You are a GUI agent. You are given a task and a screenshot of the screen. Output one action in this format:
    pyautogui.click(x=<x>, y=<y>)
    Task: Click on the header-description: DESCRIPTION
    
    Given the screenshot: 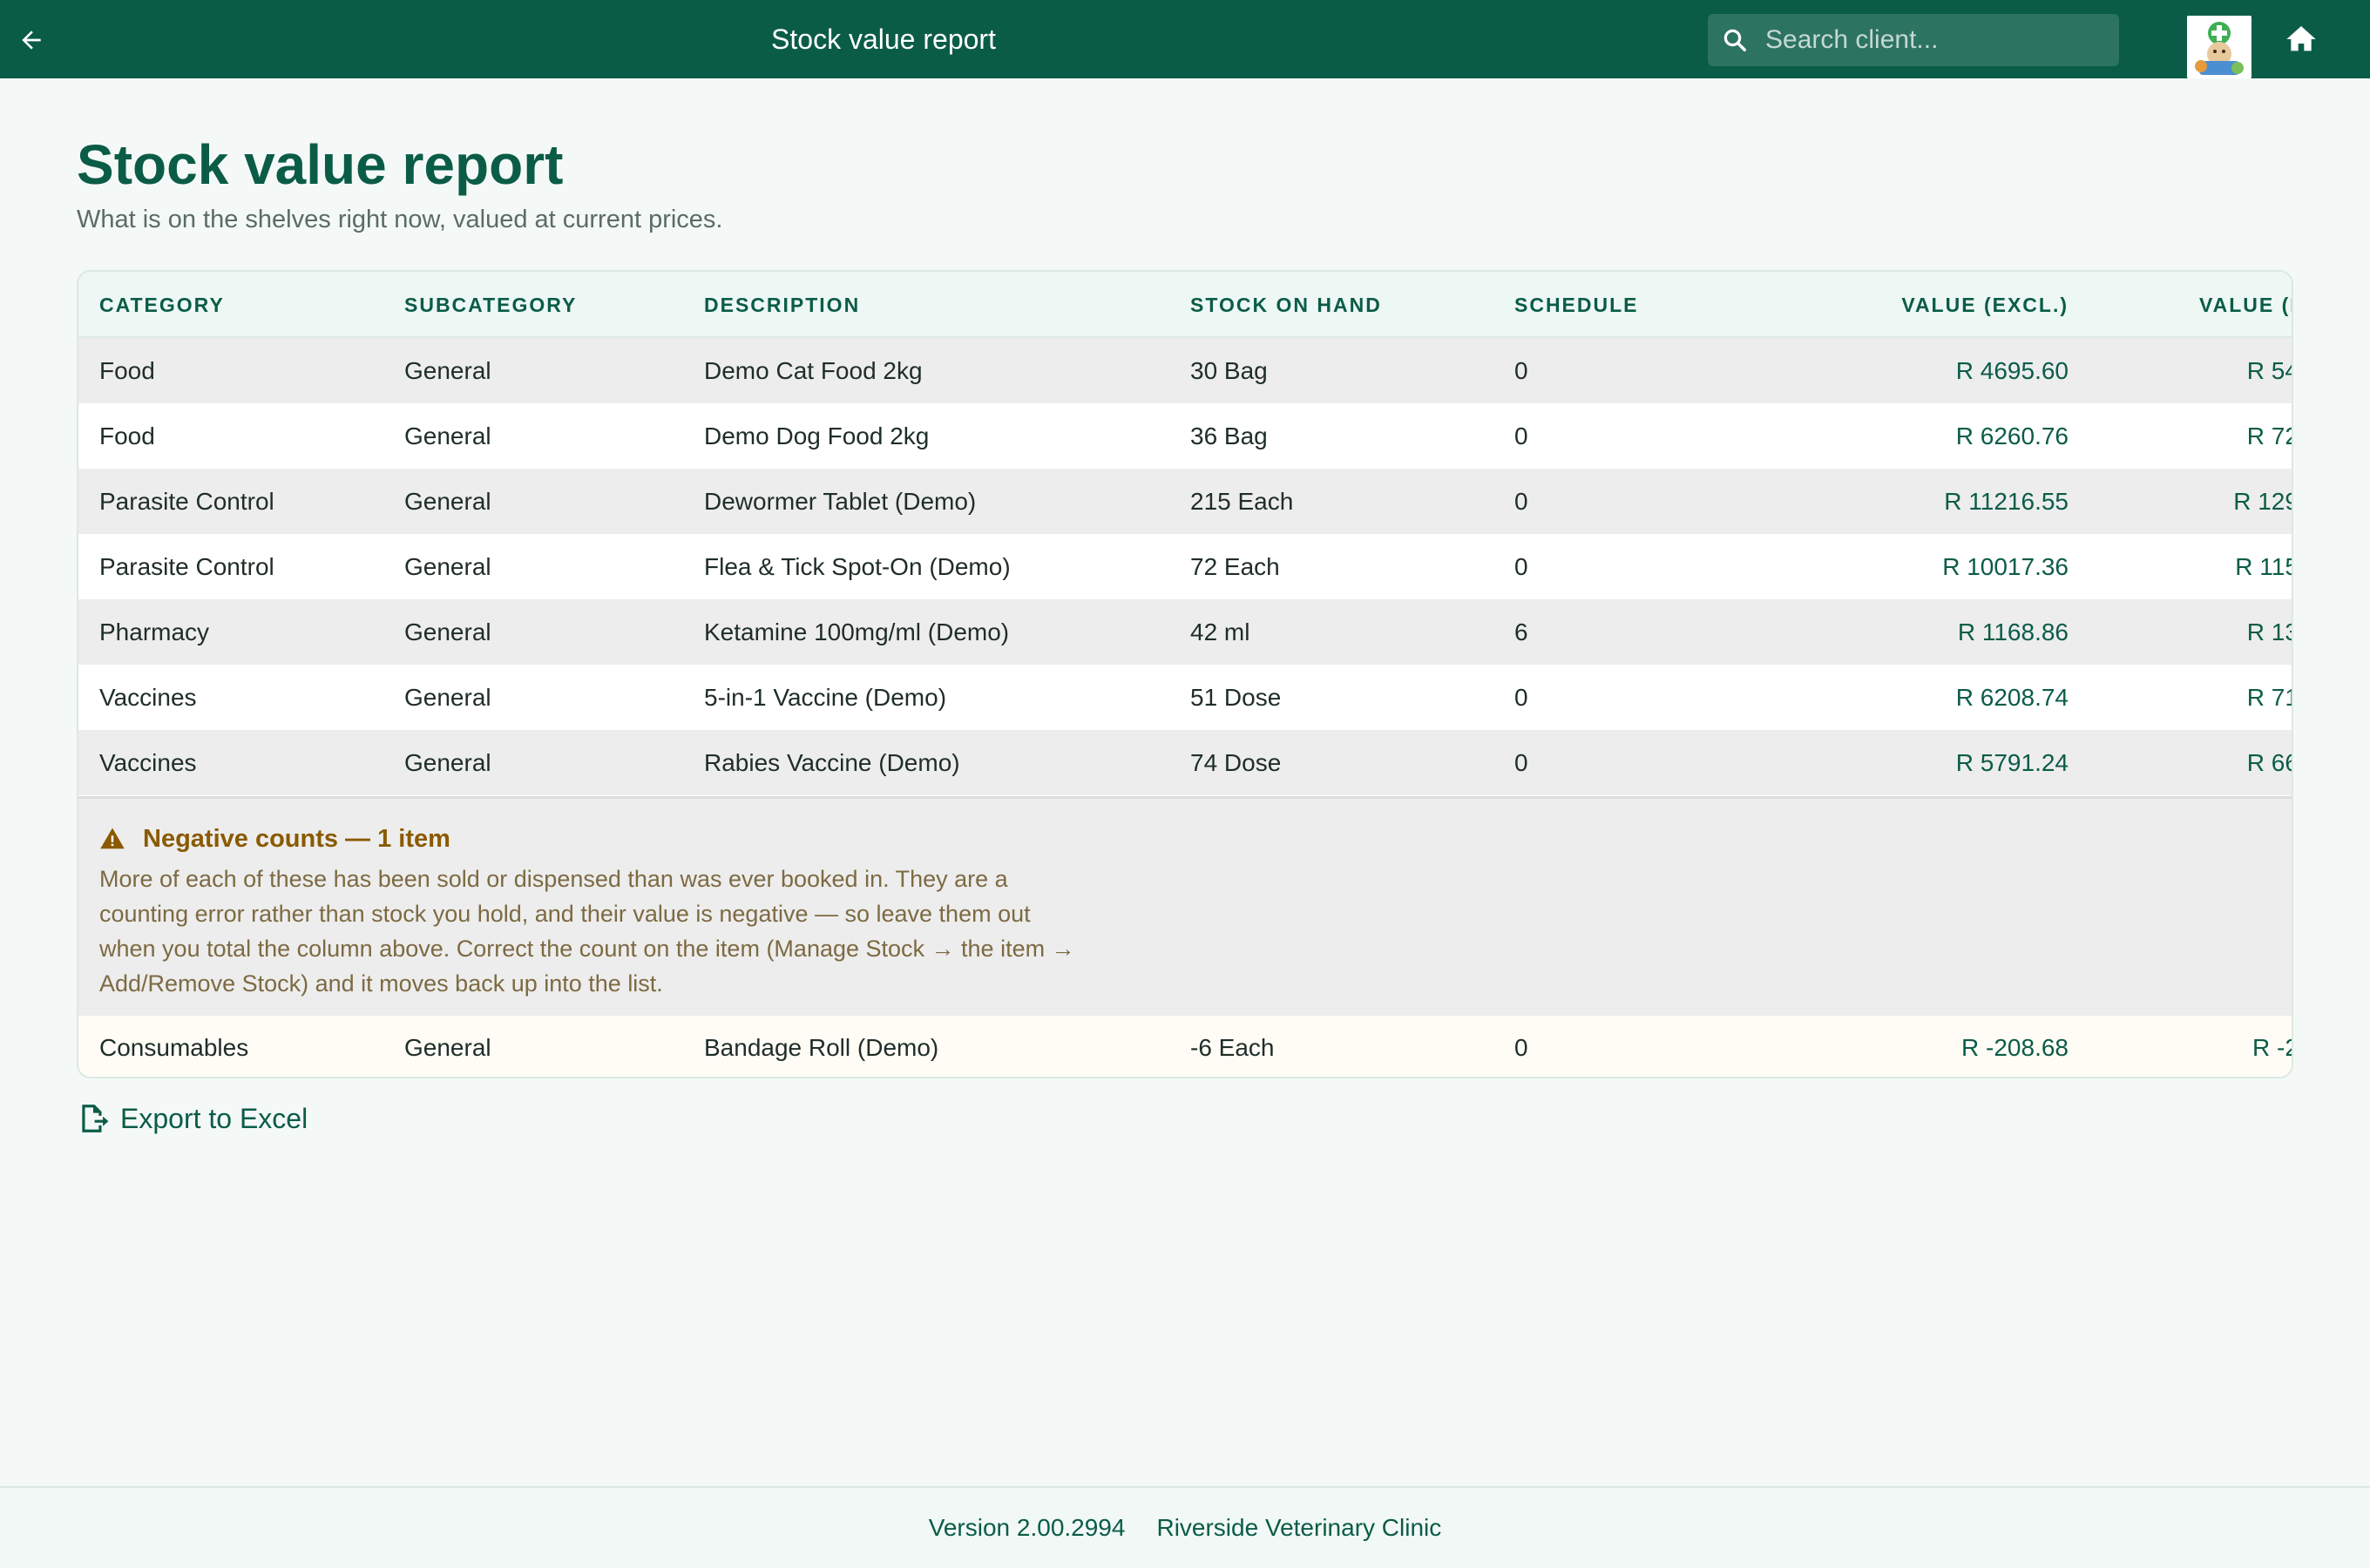 What is the action you would take?
    pyautogui.click(x=782, y=305)
    